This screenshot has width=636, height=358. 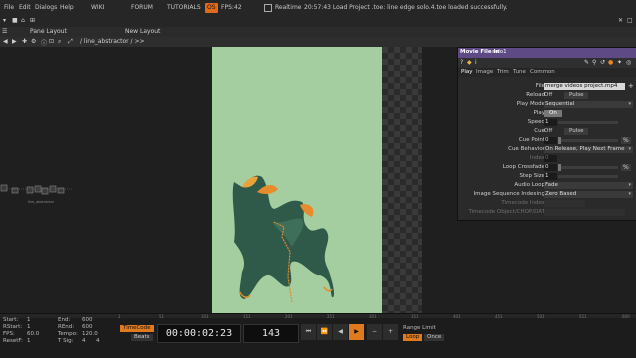 I want to click on network-path: / line_abstractor / >>, so click(x=112, y=41).